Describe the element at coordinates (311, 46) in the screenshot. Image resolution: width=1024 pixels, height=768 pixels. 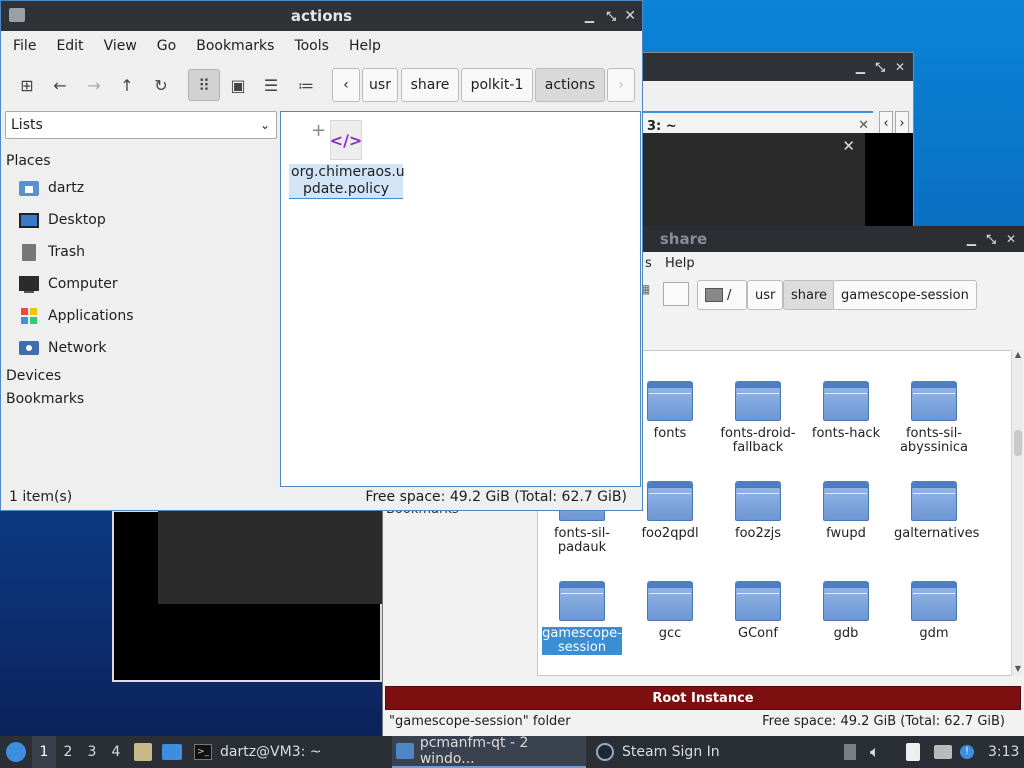
I see `menu-tools: Tools` at that location.